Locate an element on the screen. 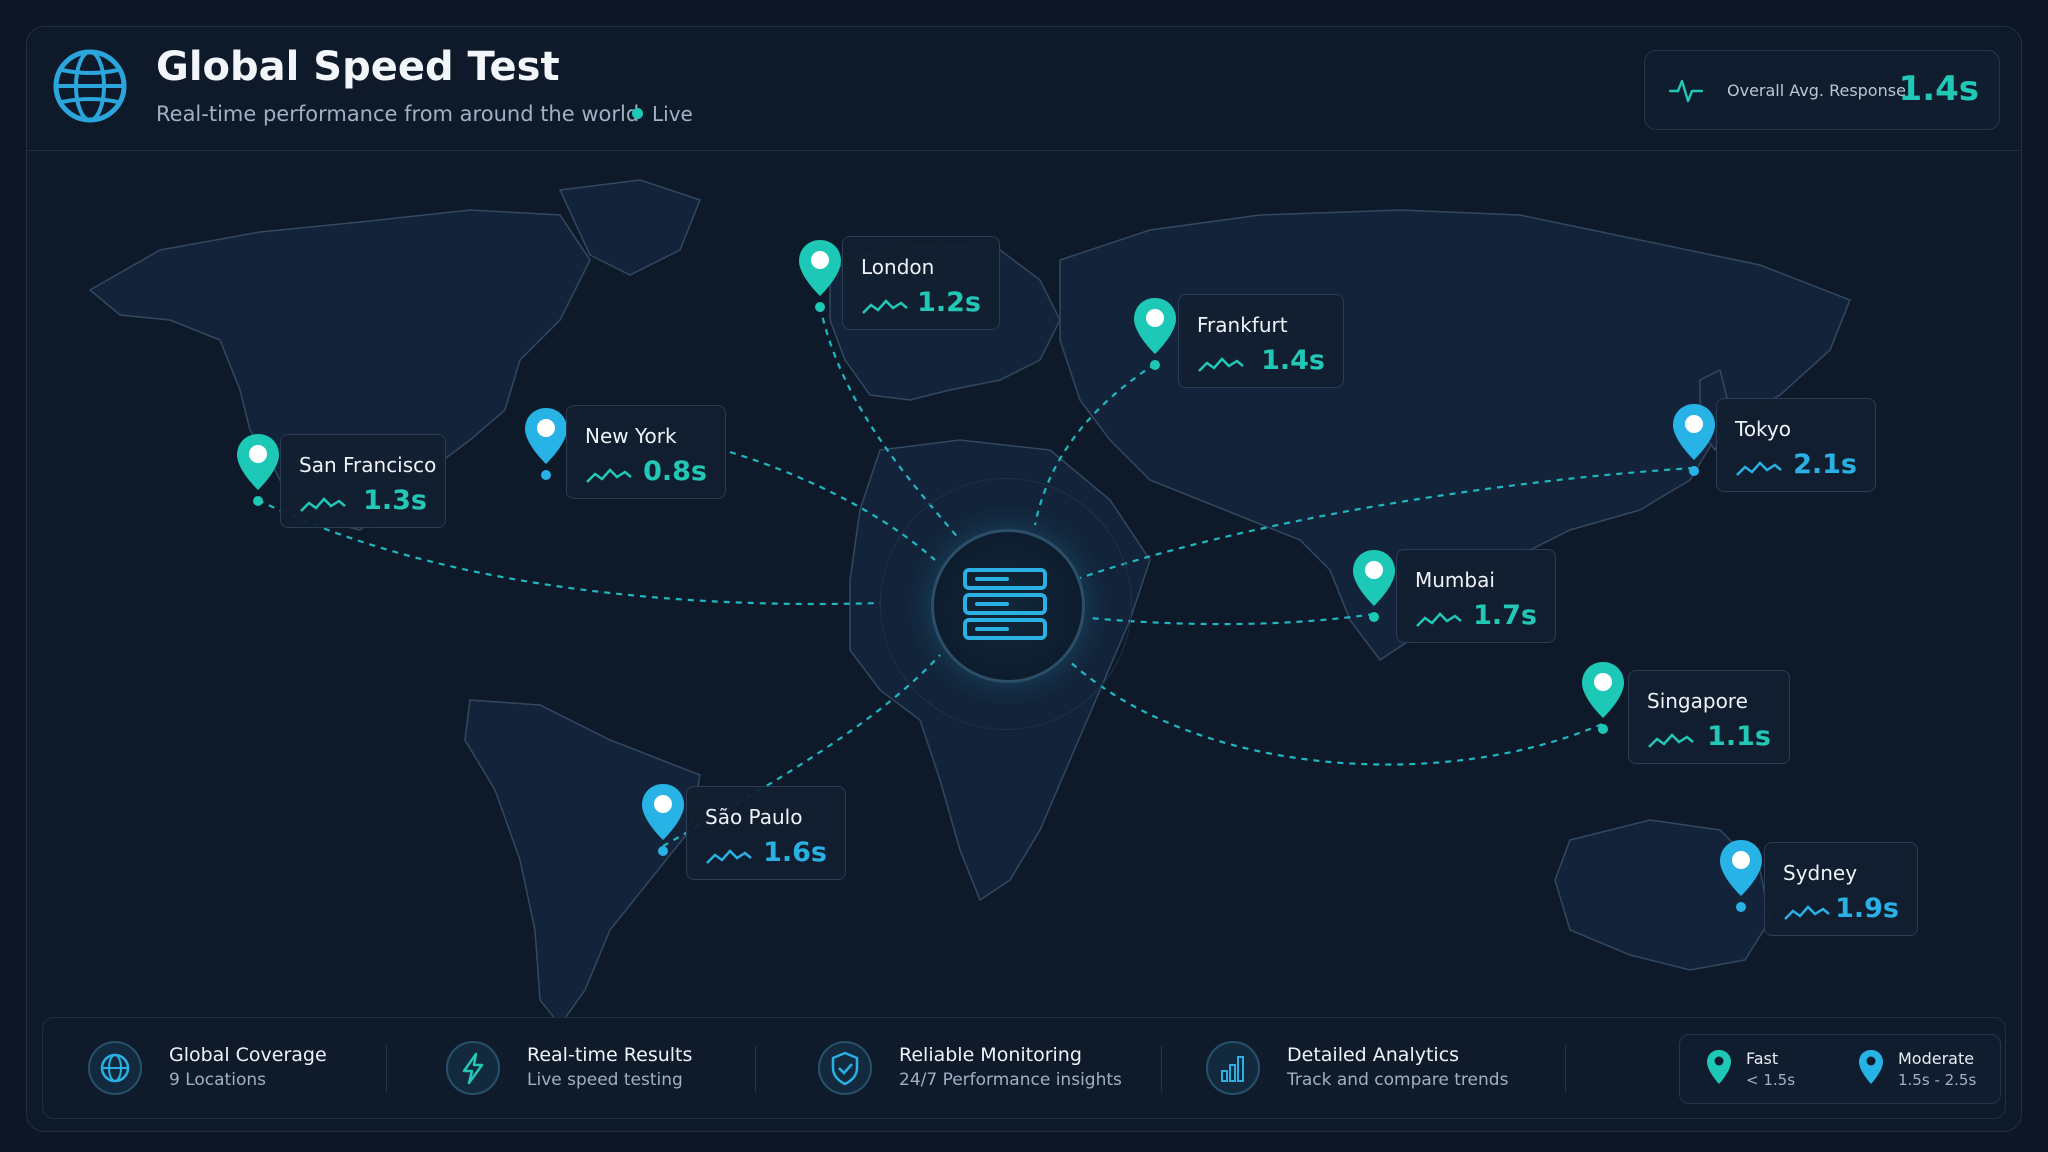  location-city: Mumbai is located at coordinates (1455, 580).